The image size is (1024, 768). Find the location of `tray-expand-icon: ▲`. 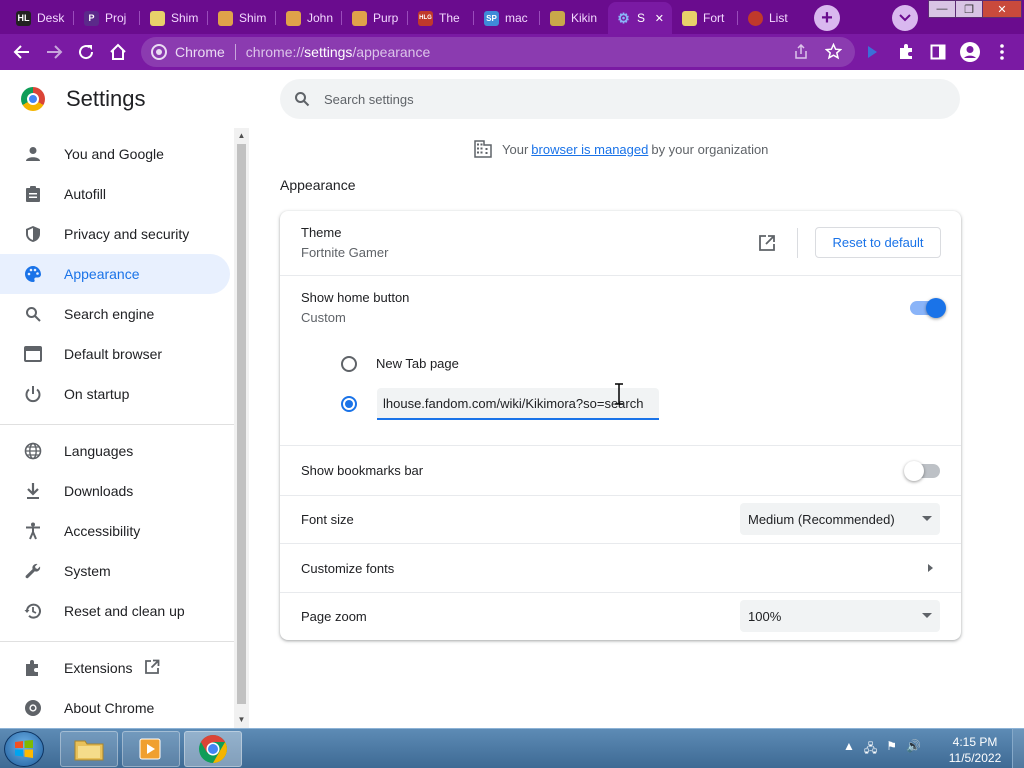

tray-expand-icon: ▲ is located at coordinates (849, 749).